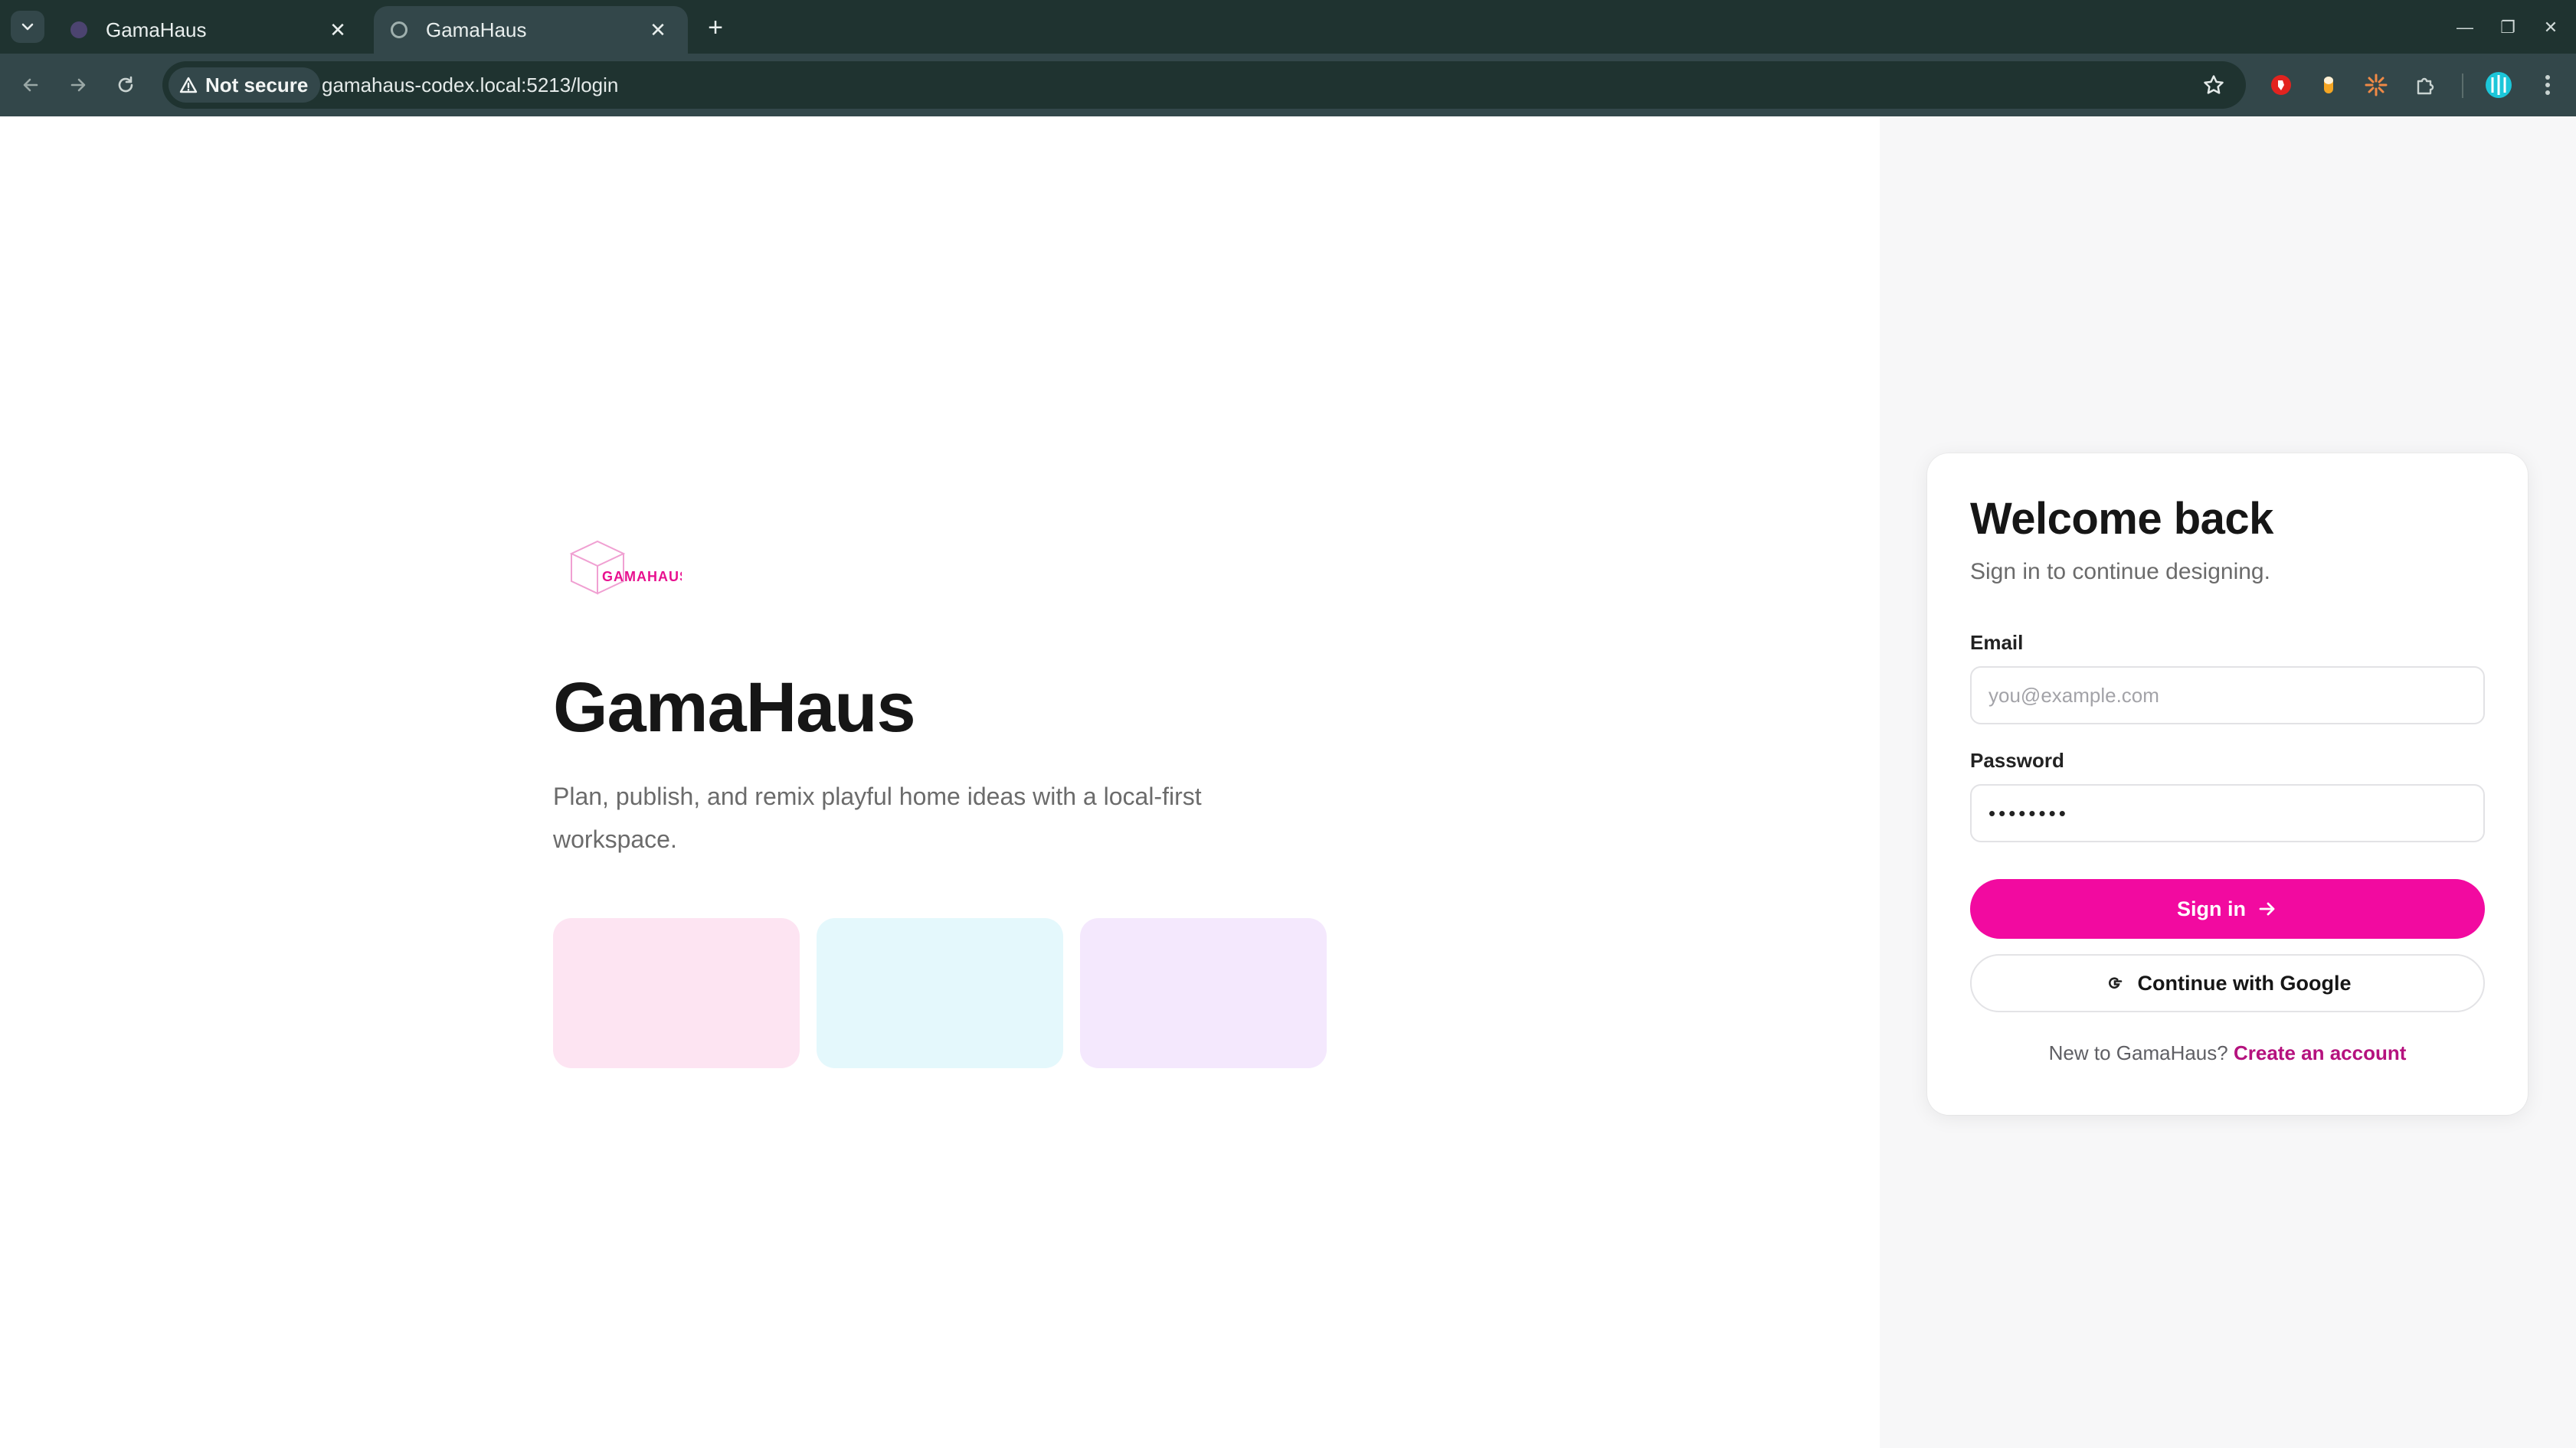 This screenshot has height=1448, width=2576. I want to click on minimize-icon: —, so click(2465, 27).